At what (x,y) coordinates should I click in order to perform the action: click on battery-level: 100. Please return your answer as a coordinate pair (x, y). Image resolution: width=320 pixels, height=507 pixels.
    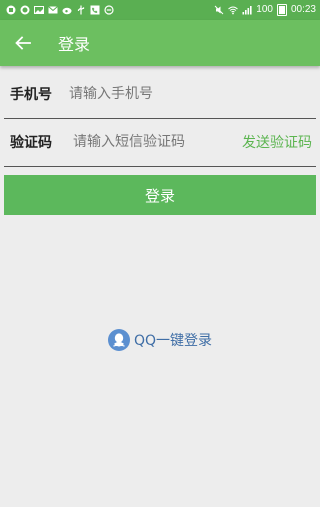
    Looking at the image, I should click on (264, 9).